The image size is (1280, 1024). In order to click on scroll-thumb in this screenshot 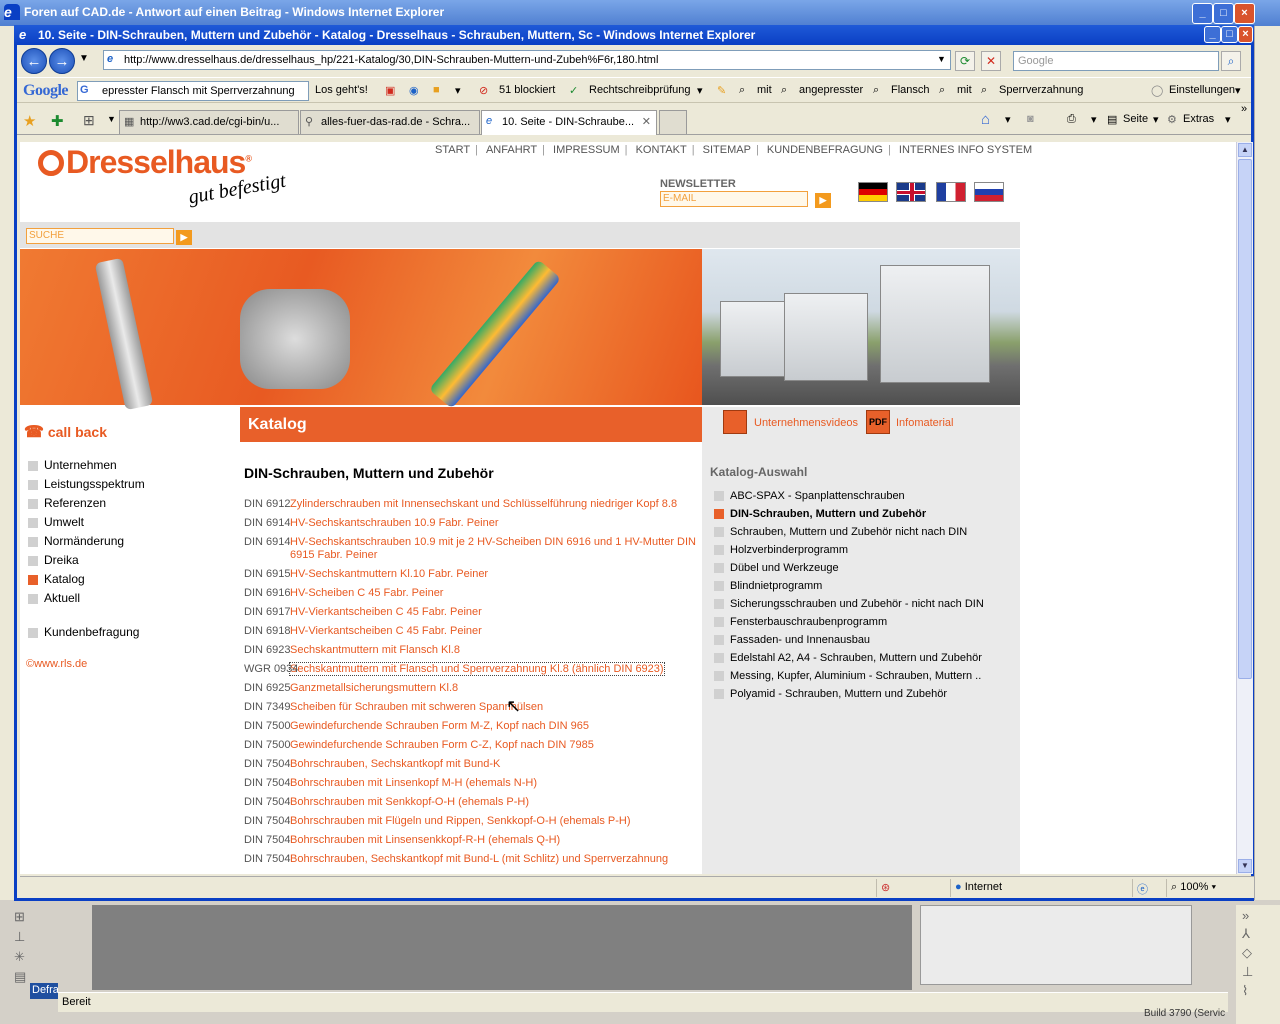, I will do `click(1245, 419)`.